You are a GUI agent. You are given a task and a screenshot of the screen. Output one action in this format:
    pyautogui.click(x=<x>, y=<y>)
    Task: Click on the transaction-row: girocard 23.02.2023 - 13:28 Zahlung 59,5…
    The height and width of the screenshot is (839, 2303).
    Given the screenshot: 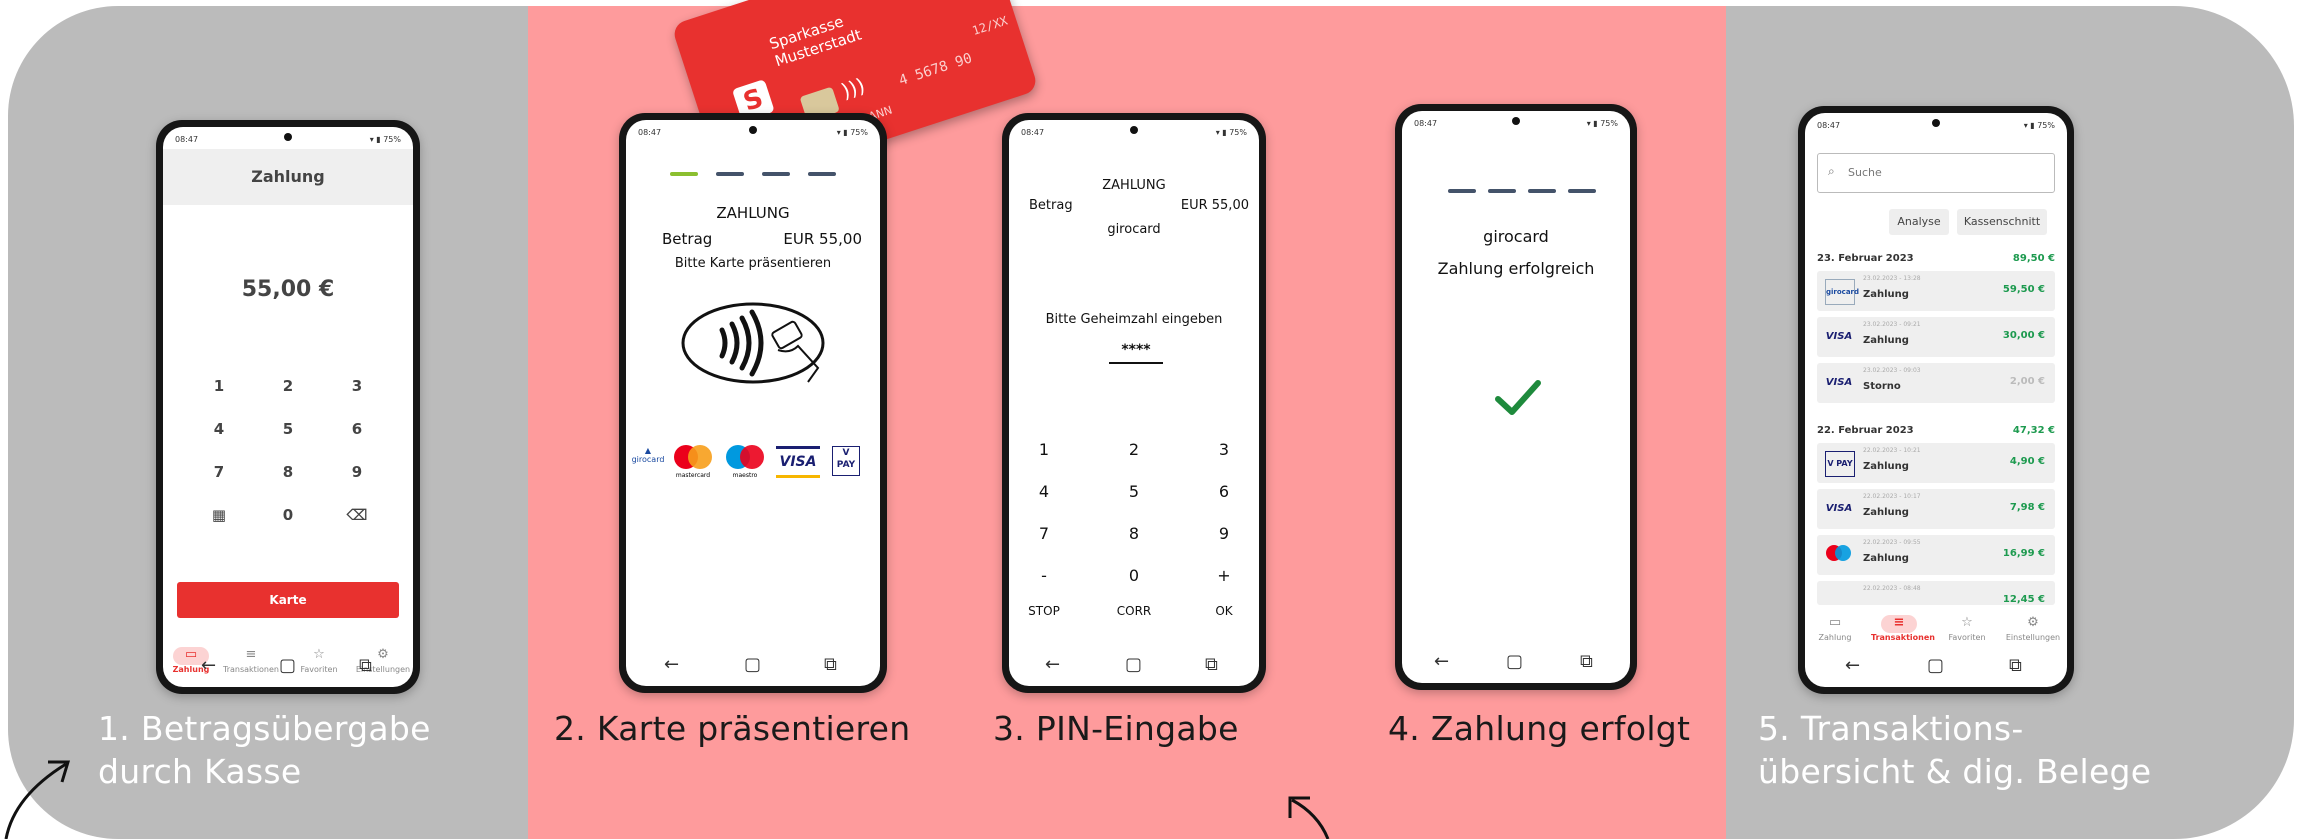 What is the action you would take?
    pyautogui.click(x=1936, y=291)
    